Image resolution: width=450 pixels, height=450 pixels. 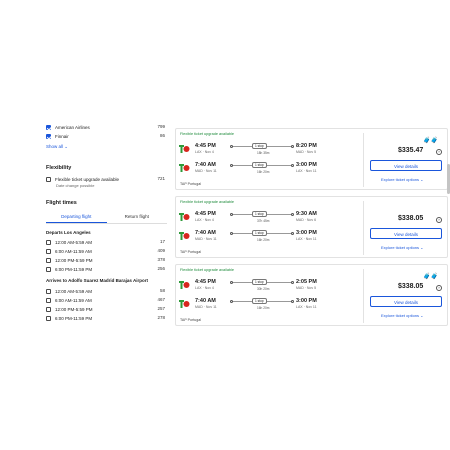 I want to click on filter-count: 799, so click(x=161, y=126).